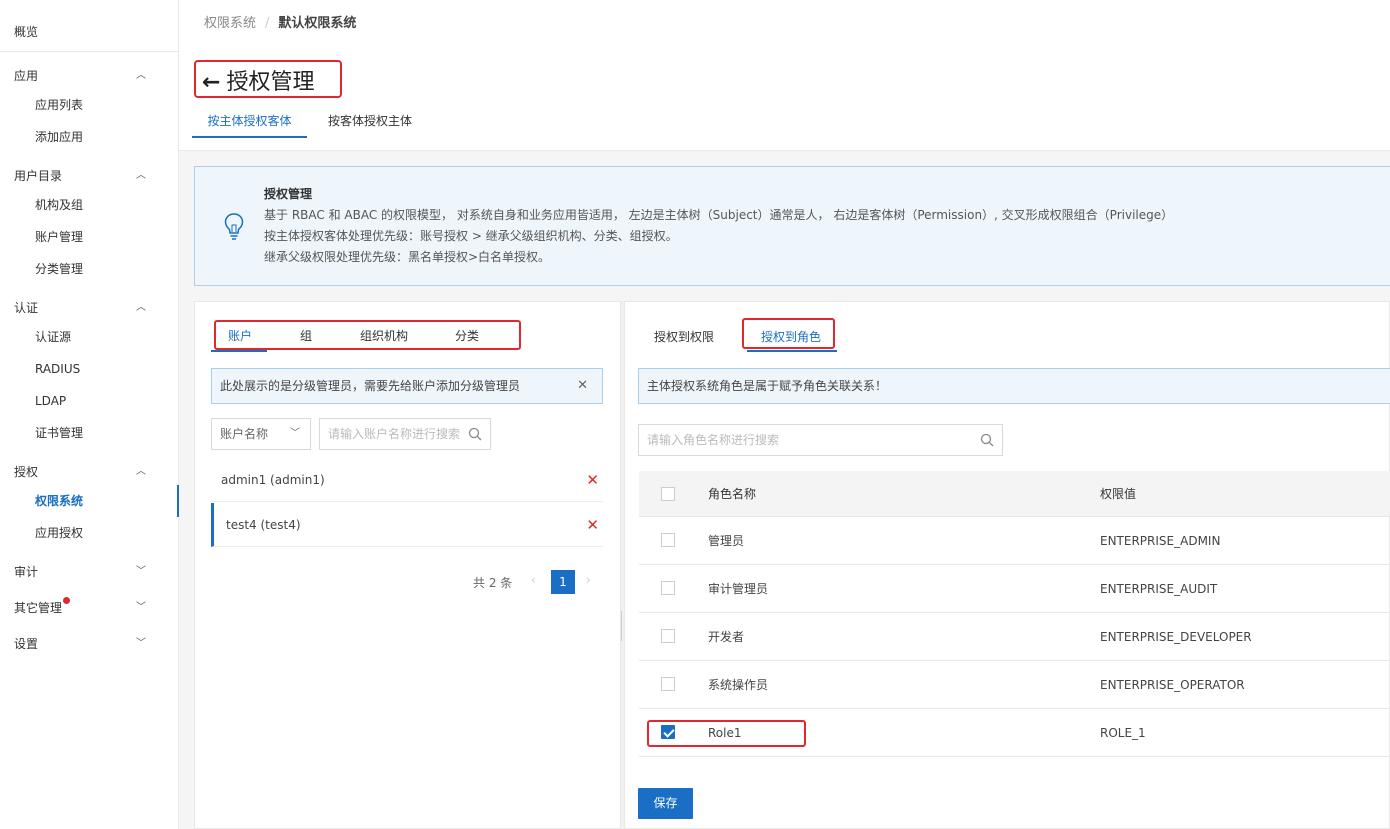 Image resolution: width=1390 pixels, height=829 pixels. Describe the element at coordinates (588, 580) in the screenshot. I see `chevron-right-icon: ›` at that location.